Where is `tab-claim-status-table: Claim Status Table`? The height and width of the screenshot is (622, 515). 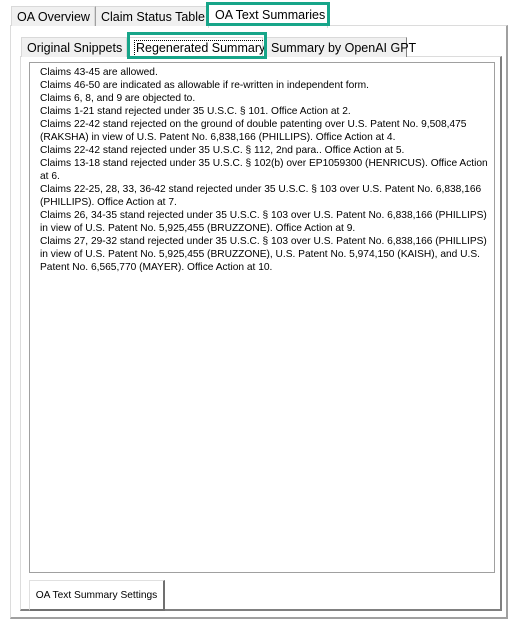
tab-claim-status-table: Claim Status Table is located at coordinates (151, 16).